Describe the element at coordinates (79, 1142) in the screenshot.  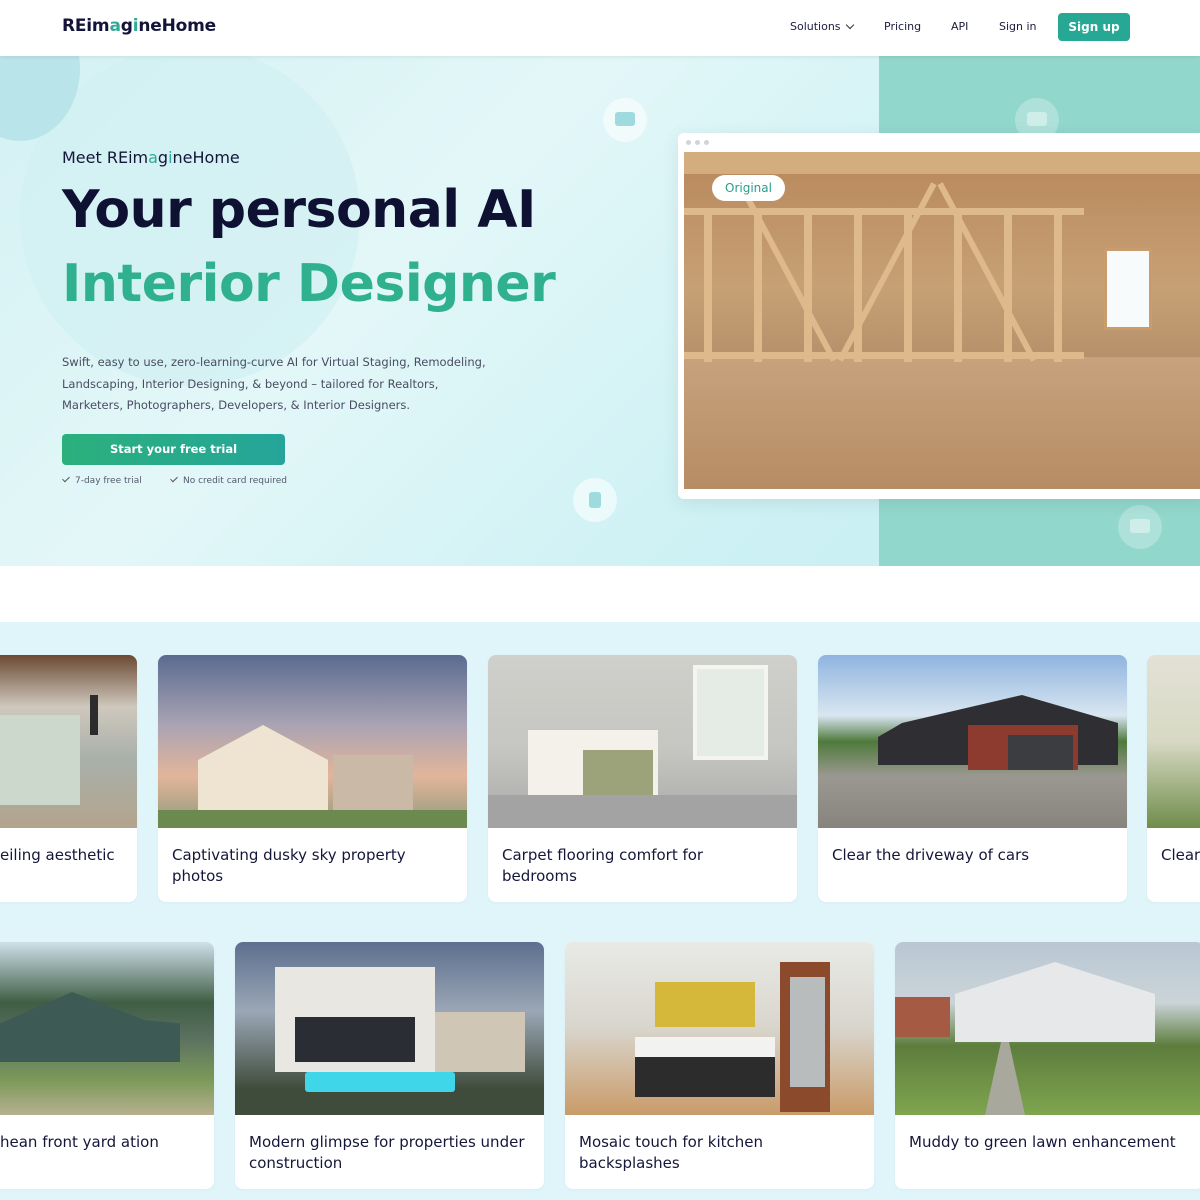
I see `card-caption: hean front yard ation` at that location.